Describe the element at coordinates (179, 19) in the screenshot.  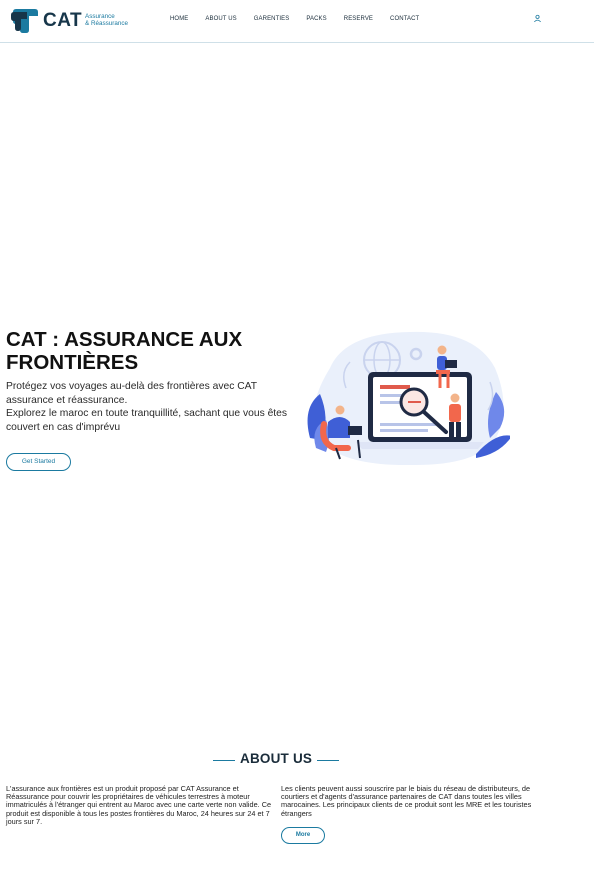
I see `nav-home: HOME` at that location.